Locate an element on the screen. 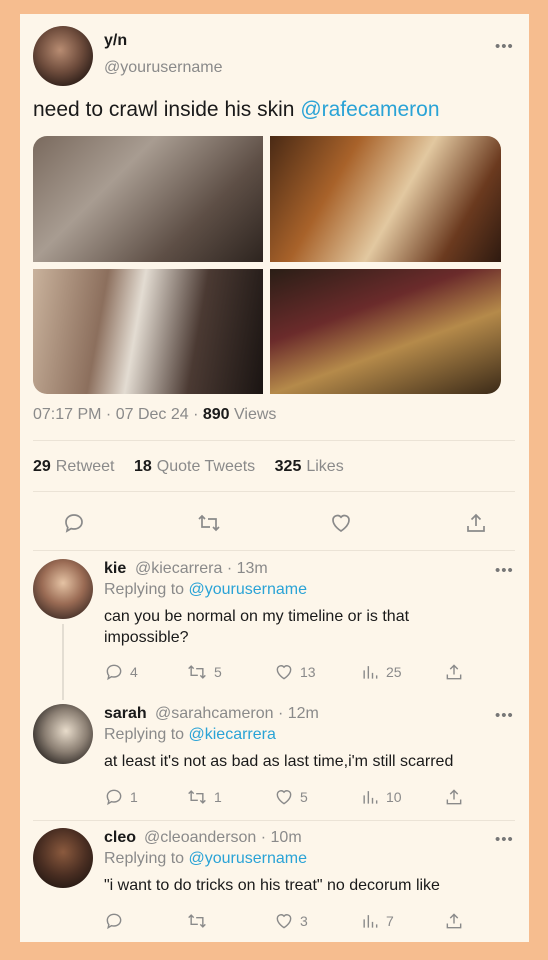  like-button: 5 is located at coordinates (291, 797).